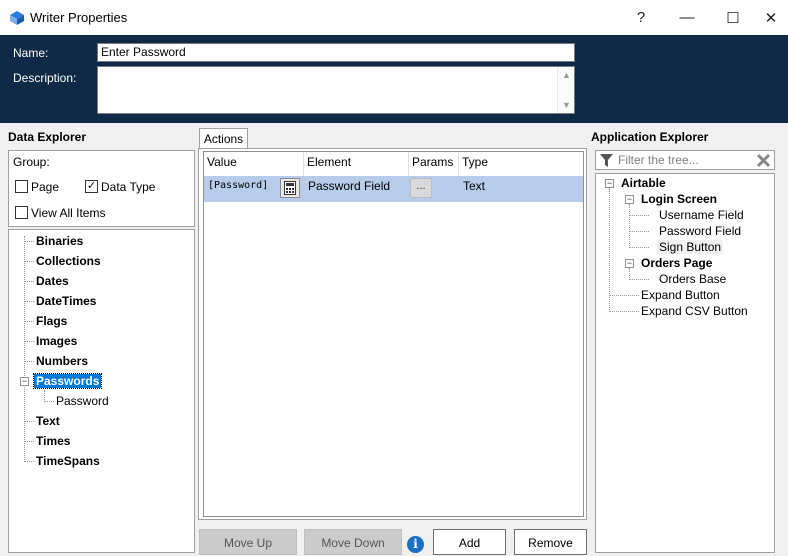 The image size is (788, 556). What do you see at coordinates (763, 162) in the screenshot?
I see `clear-filter-icon` at bounding box center [763, 162].